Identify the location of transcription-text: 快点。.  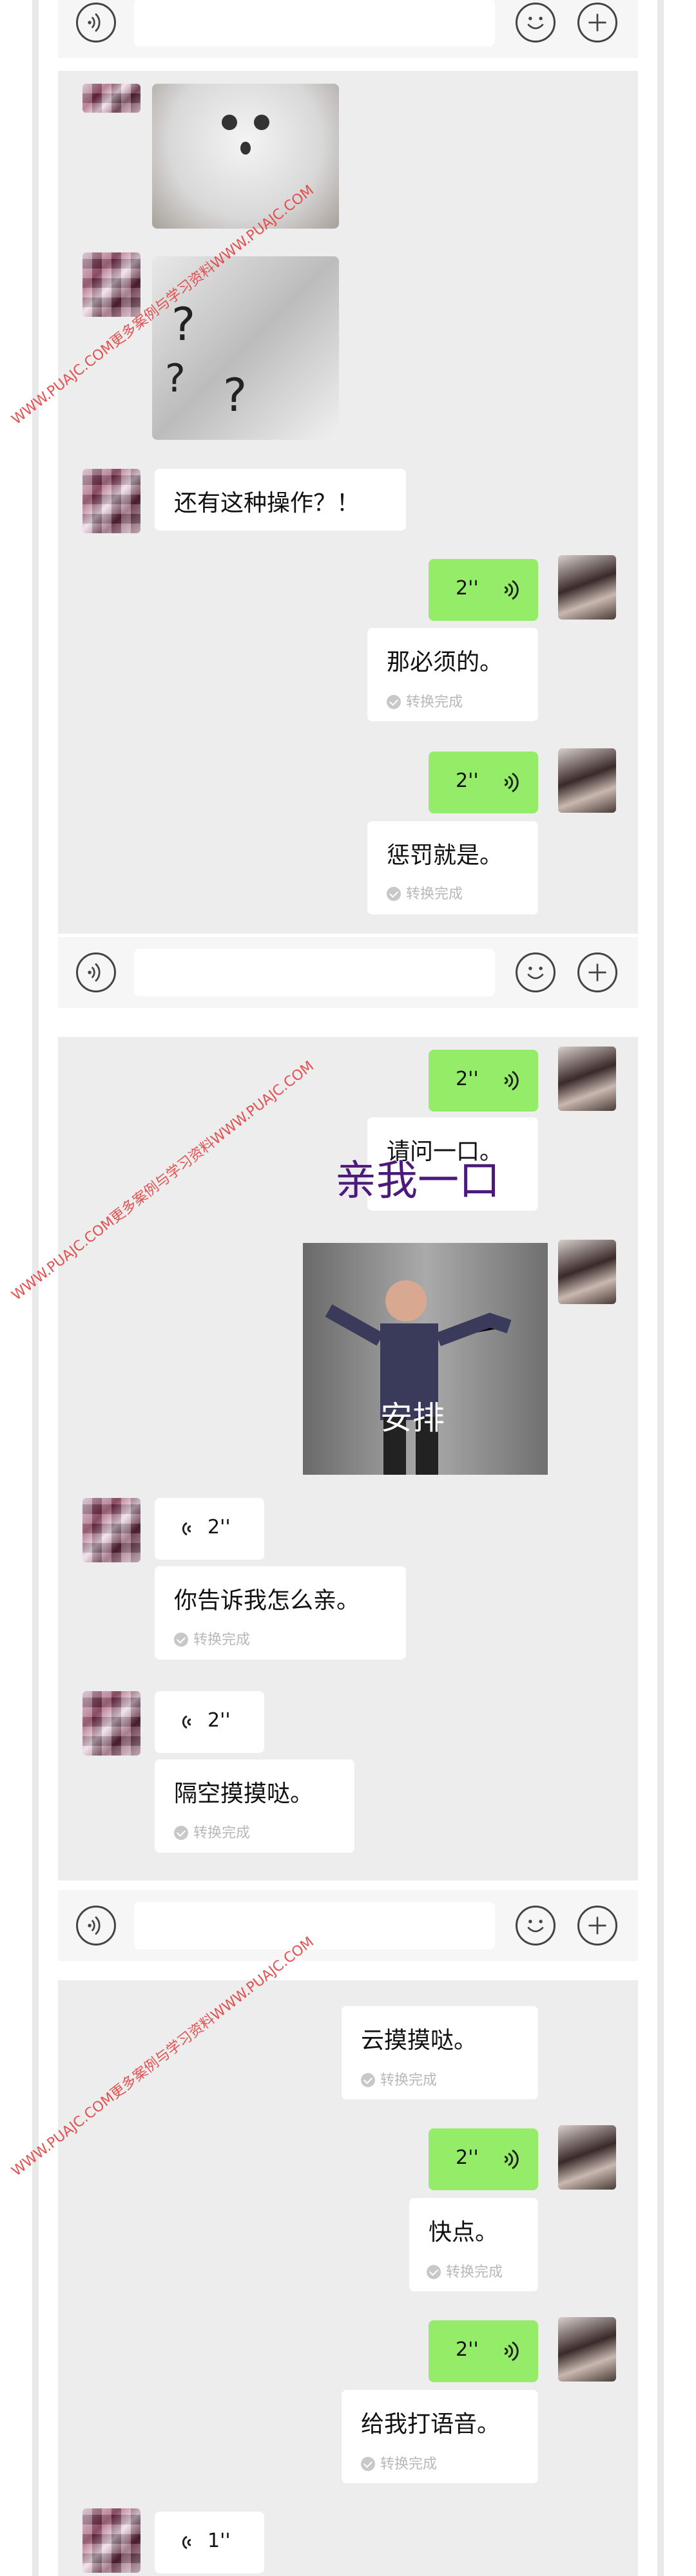
(464, 2233).